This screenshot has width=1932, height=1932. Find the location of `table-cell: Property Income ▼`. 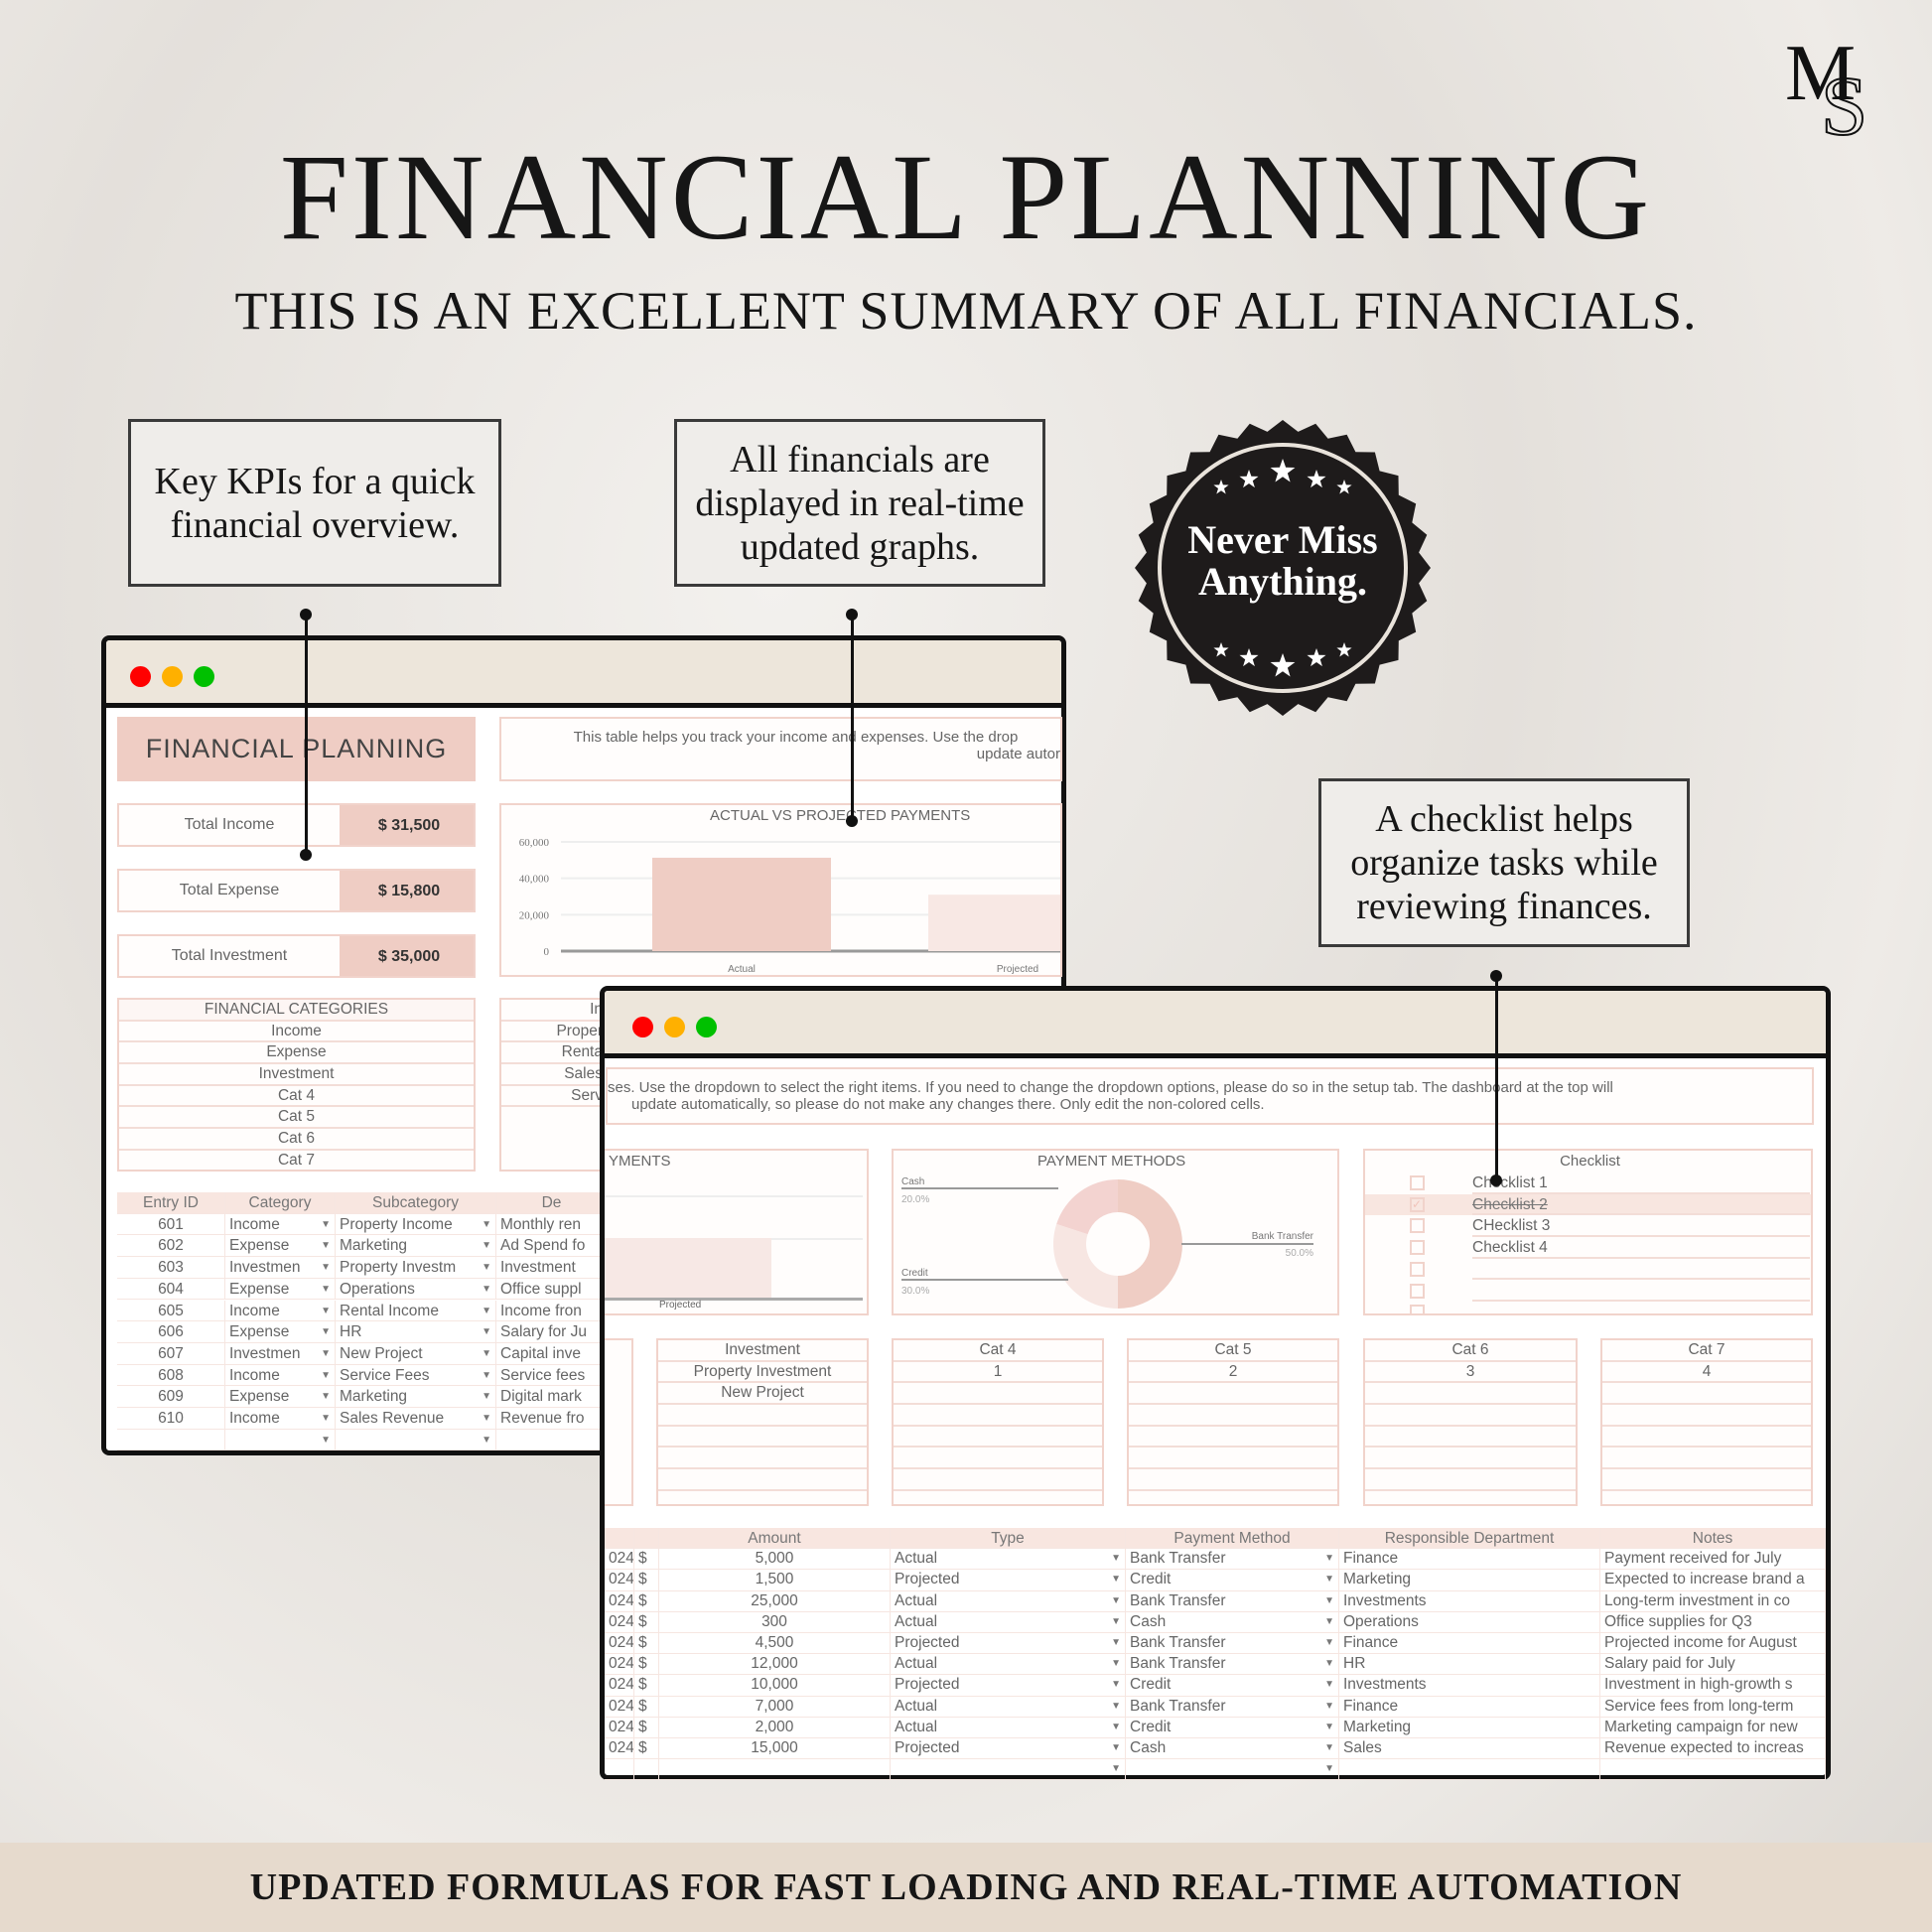

table-cell: Property Income ▼ is located at coordinates (416, 1225).